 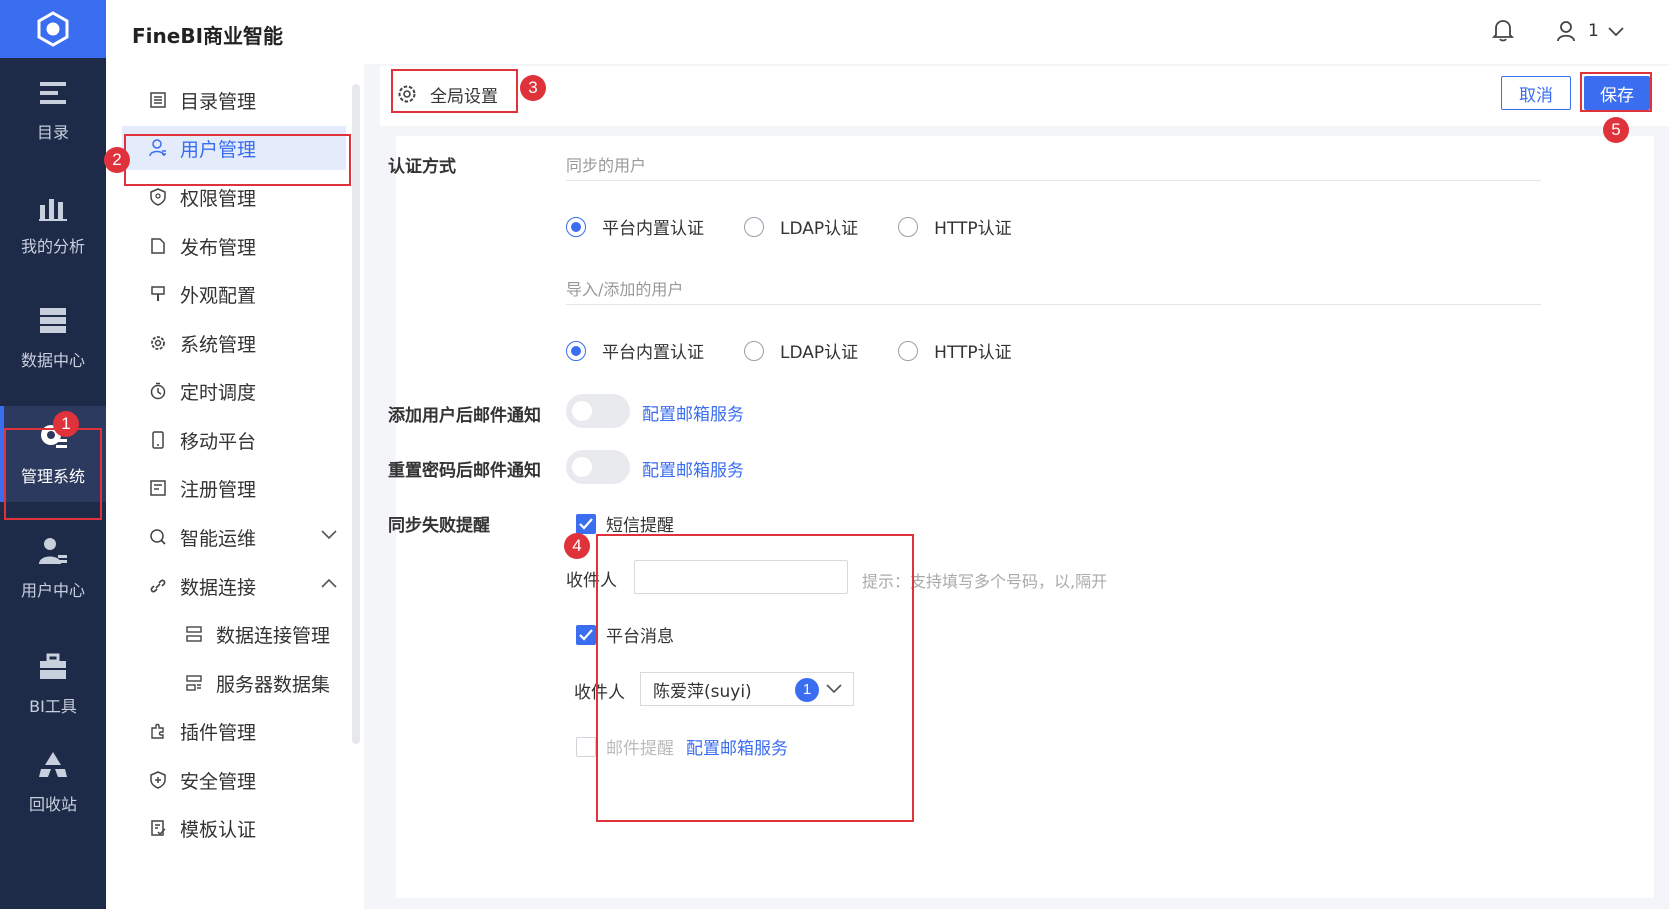 I want to click on checkbox-label: 平台消息, so click(x=640, y=637).